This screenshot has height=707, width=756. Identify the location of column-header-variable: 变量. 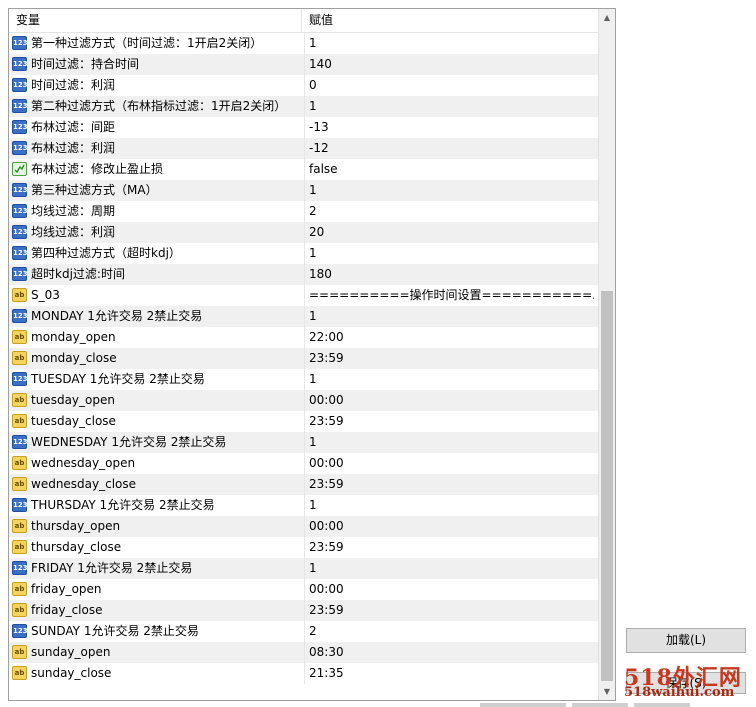
(159, 20).